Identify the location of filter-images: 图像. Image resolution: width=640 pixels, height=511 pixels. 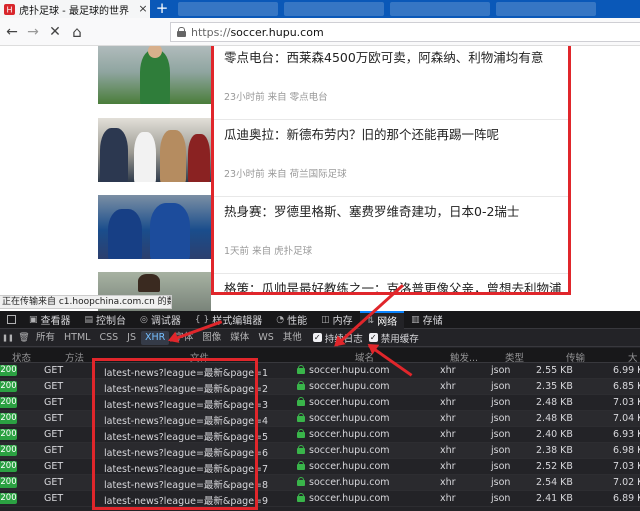
(211, 338).